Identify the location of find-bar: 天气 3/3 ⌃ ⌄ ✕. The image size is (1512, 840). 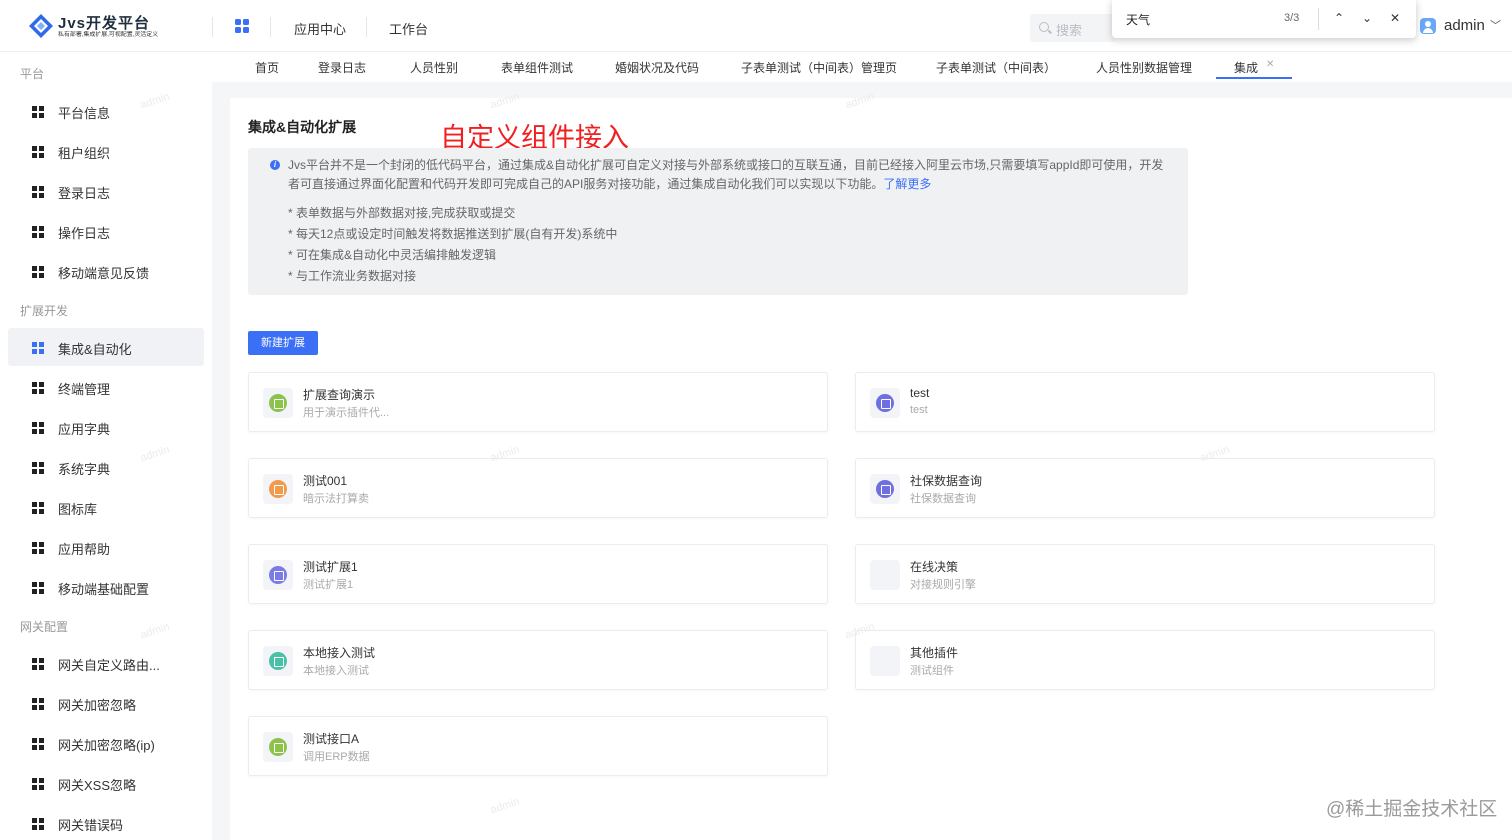
(1264, 19).